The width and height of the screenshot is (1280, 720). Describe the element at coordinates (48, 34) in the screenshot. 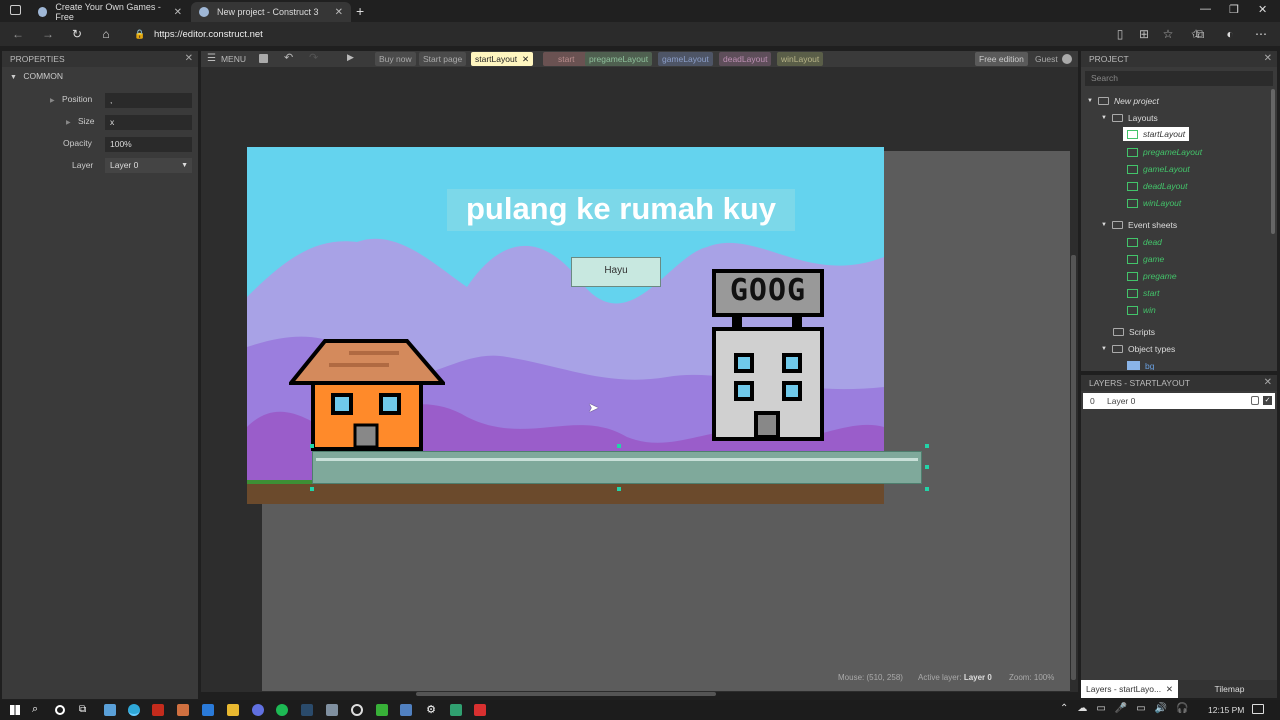

I see `forward-icon: →` at that location.